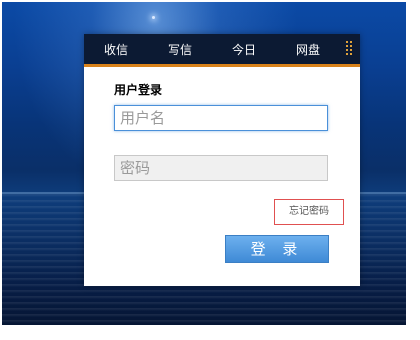 Image resolution: width=420 pixels, height=340 pixels. What do you see at coordinates (308, 49) in the screenshot?
I see `nav-item-netdisk: 网盘` at bounding box center [308, 49].